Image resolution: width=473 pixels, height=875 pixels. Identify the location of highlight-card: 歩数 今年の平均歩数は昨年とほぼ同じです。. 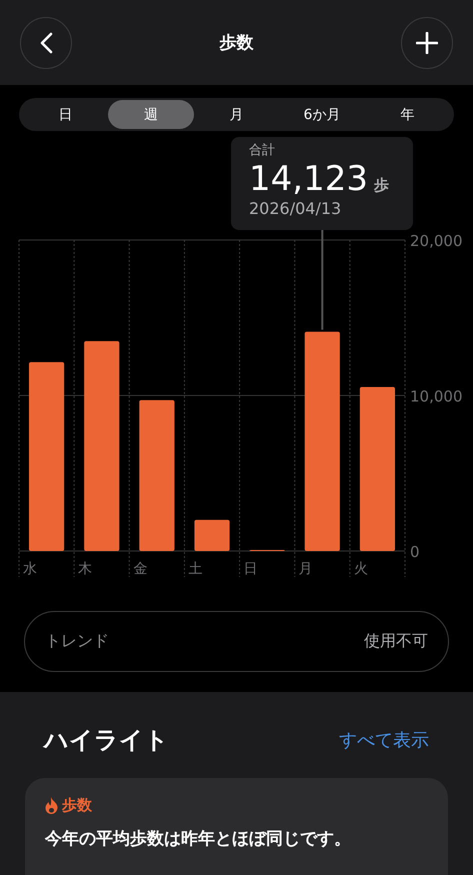
(236, 826).